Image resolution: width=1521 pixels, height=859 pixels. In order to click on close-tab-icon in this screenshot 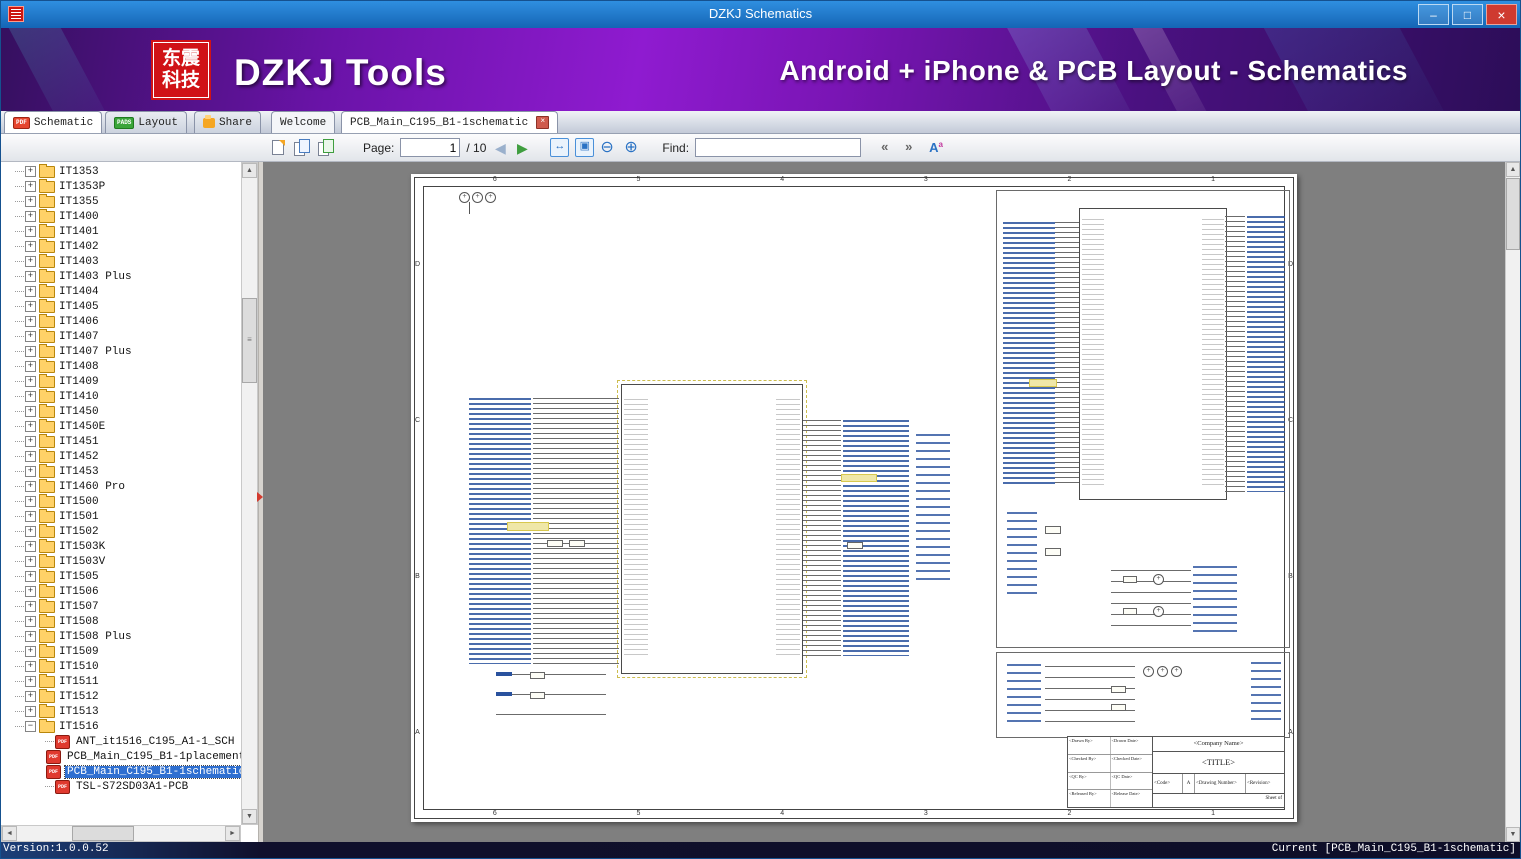, I will do `click(543, 122)`.